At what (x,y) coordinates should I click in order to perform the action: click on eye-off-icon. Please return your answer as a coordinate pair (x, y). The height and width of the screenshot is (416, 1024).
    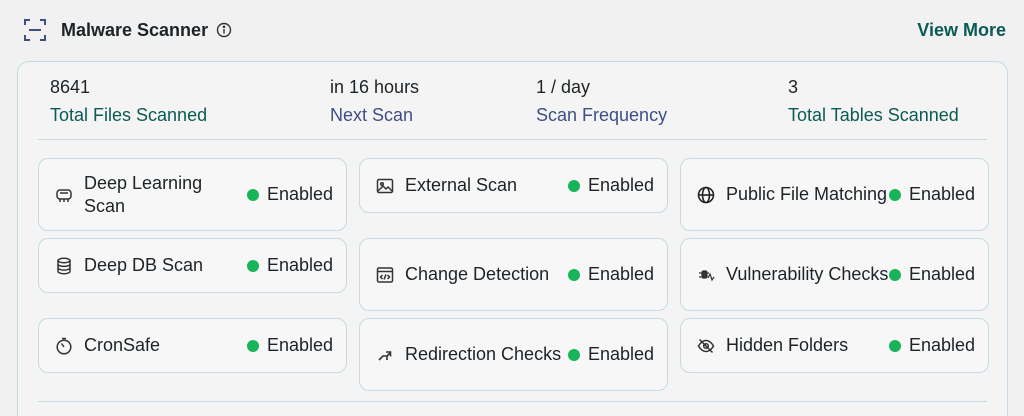
    Looking at the image, I should click on (706, 346).